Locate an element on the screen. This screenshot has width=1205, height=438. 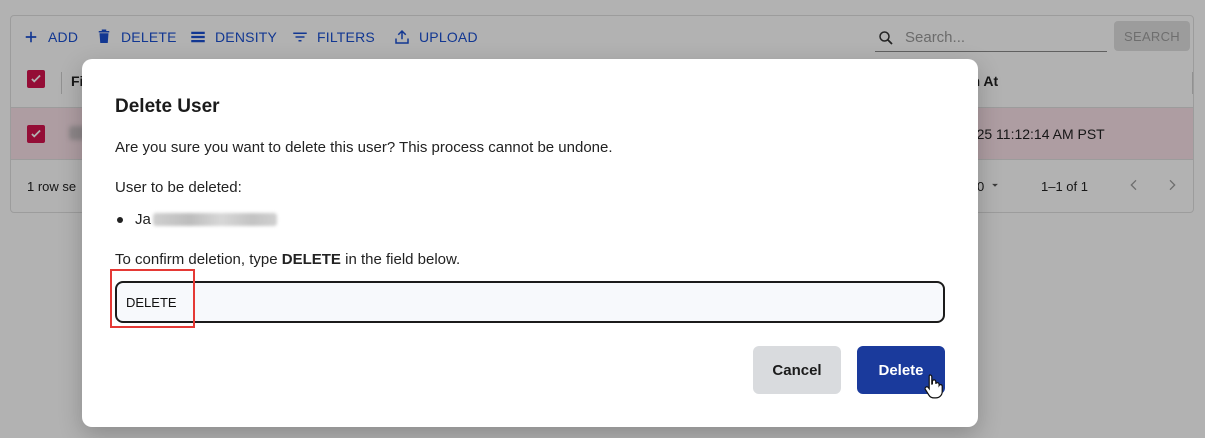
bullet-icon is located at coordinates (120, 219).